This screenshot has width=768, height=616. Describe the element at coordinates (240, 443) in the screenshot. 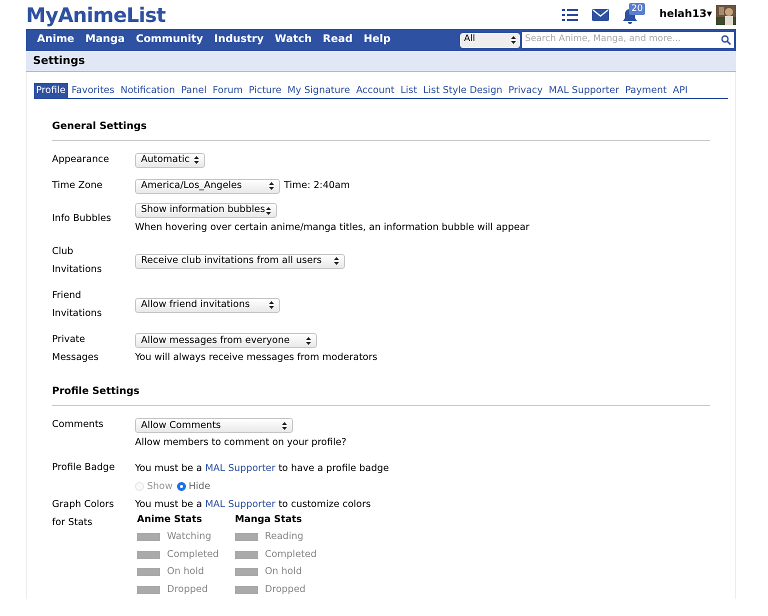

I see `hint-text: Allow members to comment on your profile?` at that location.